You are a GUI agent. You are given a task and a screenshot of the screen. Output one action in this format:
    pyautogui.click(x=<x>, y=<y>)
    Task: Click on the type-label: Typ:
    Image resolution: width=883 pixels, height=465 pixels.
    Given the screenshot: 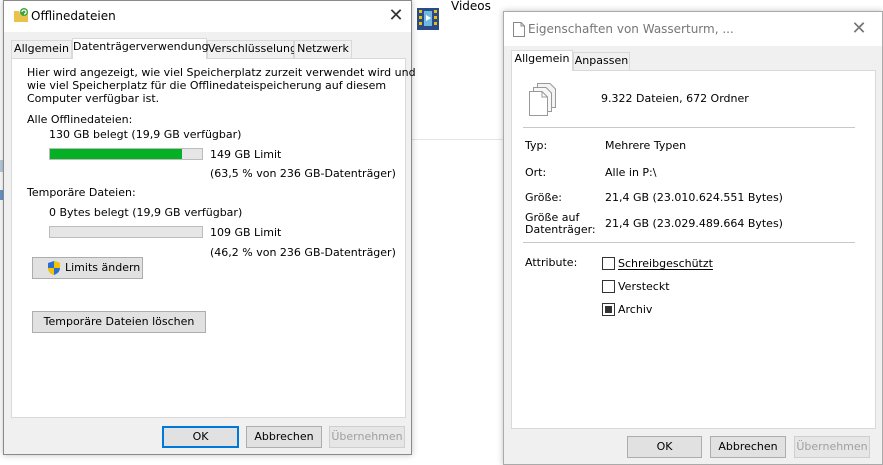 What is the action you would take?
    pyautogui.click(x=536, y=145)
    